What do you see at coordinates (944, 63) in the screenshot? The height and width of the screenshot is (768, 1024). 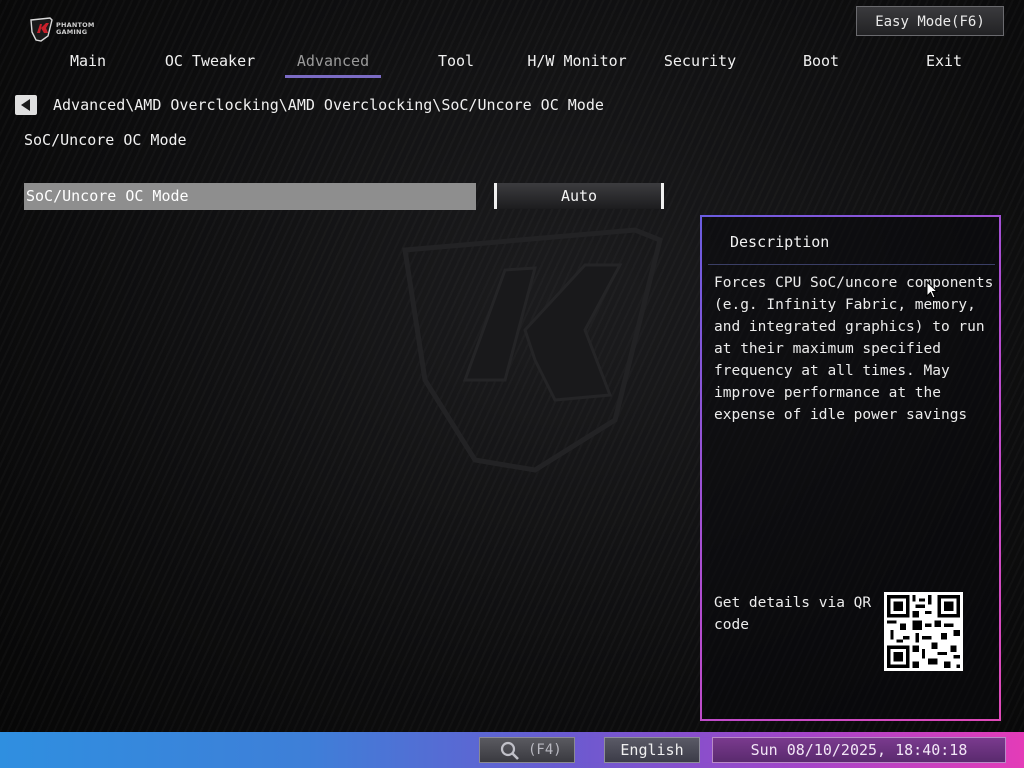 I see `tab-exit: Exit` at bounding box center [944, 63].